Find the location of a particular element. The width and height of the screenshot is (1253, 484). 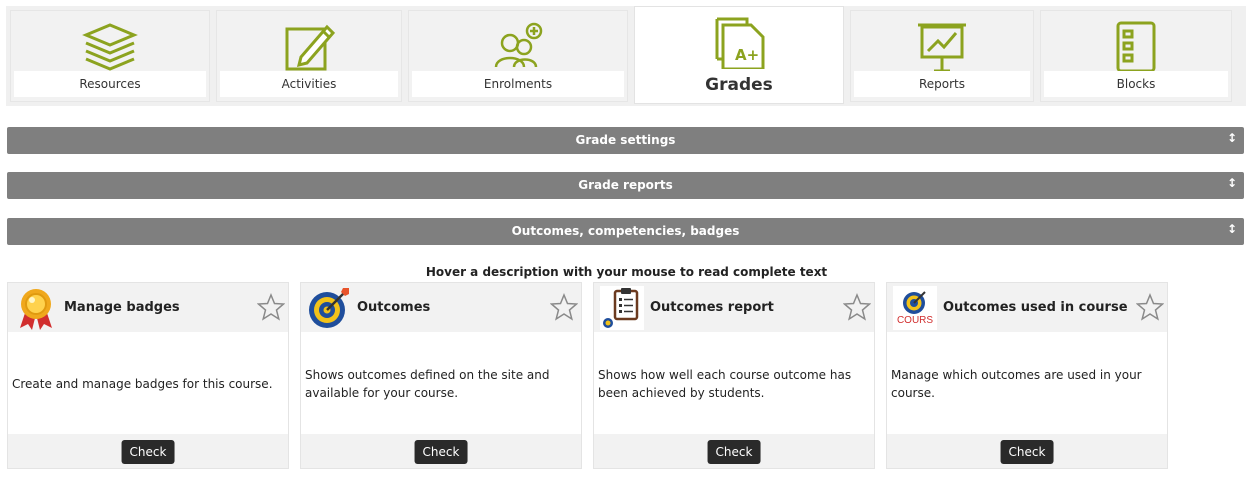

target-icon is located at coordinates (329, 308).